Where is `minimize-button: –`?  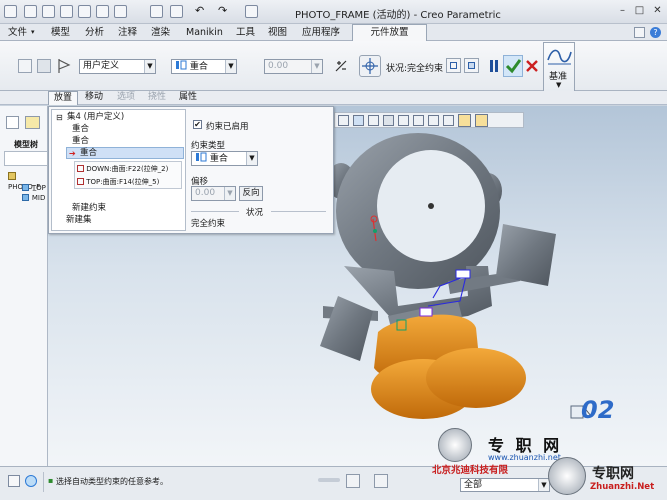
minimize-button: – is located at coordinates (622, 11).